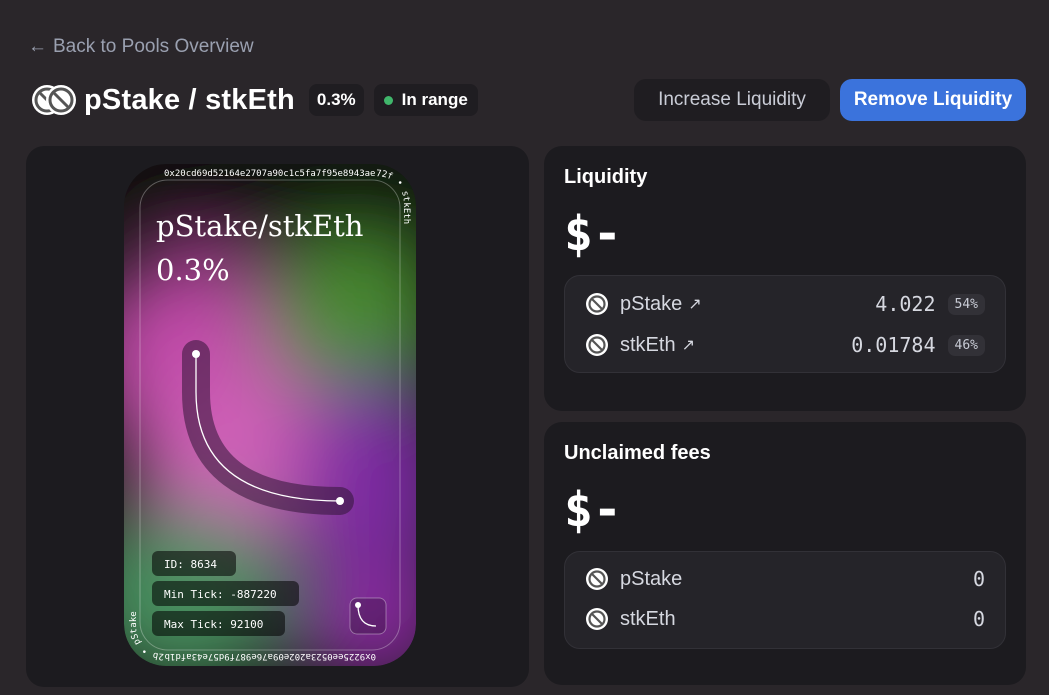  I want to click on liquidity-token-list: pStake ↗ 4.022 54% stkEth ↗ 0.01784 46%, so click(785, 324).